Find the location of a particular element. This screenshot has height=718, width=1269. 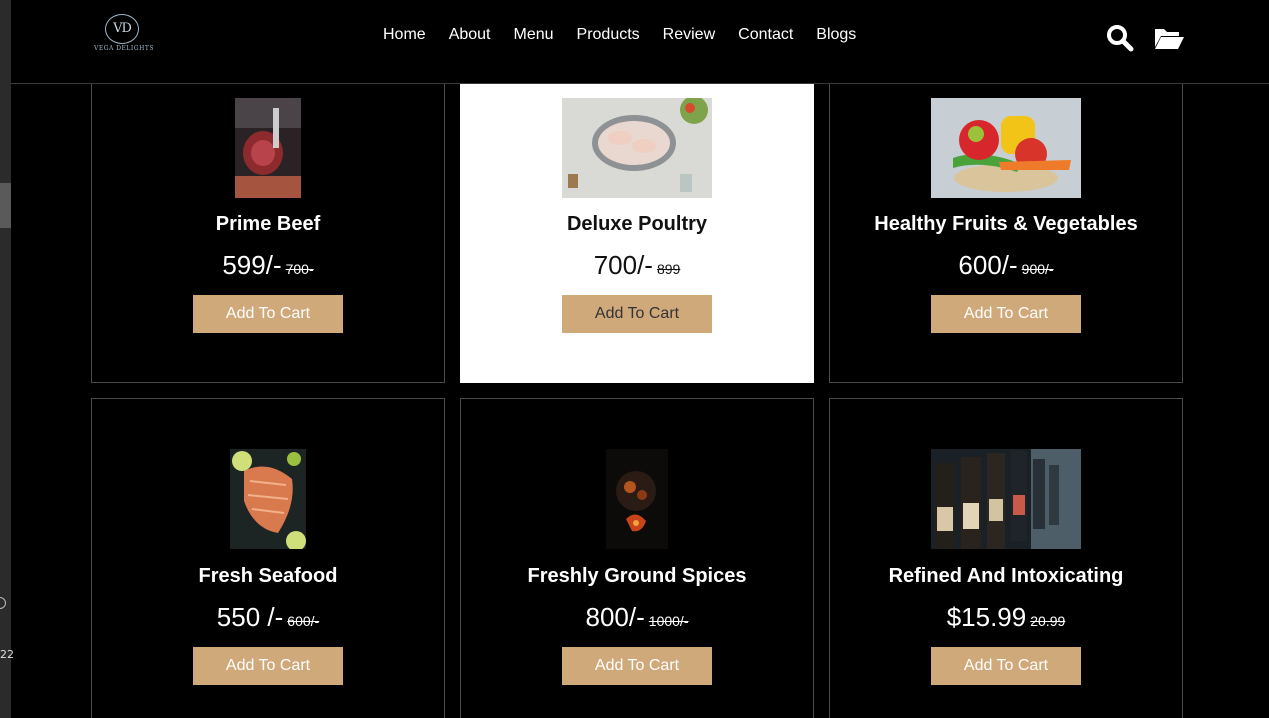

product-title: Freshly Ground Spices is located at coordinates (637, 576).